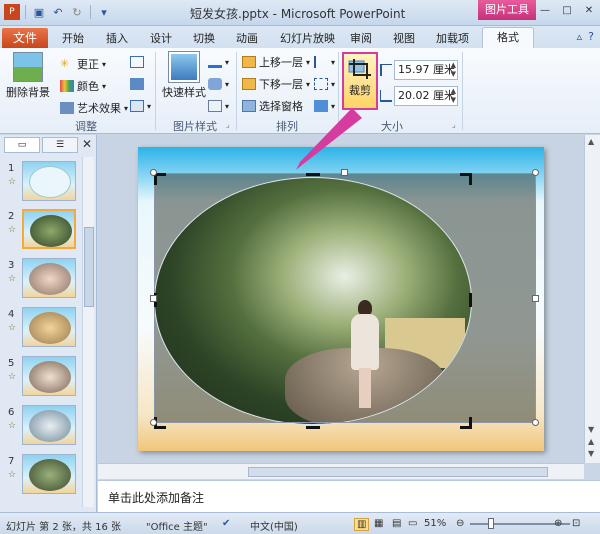  Describe the element at coordinates (545, 11) in the screenshot. I see `minimize-button: —` at that location.